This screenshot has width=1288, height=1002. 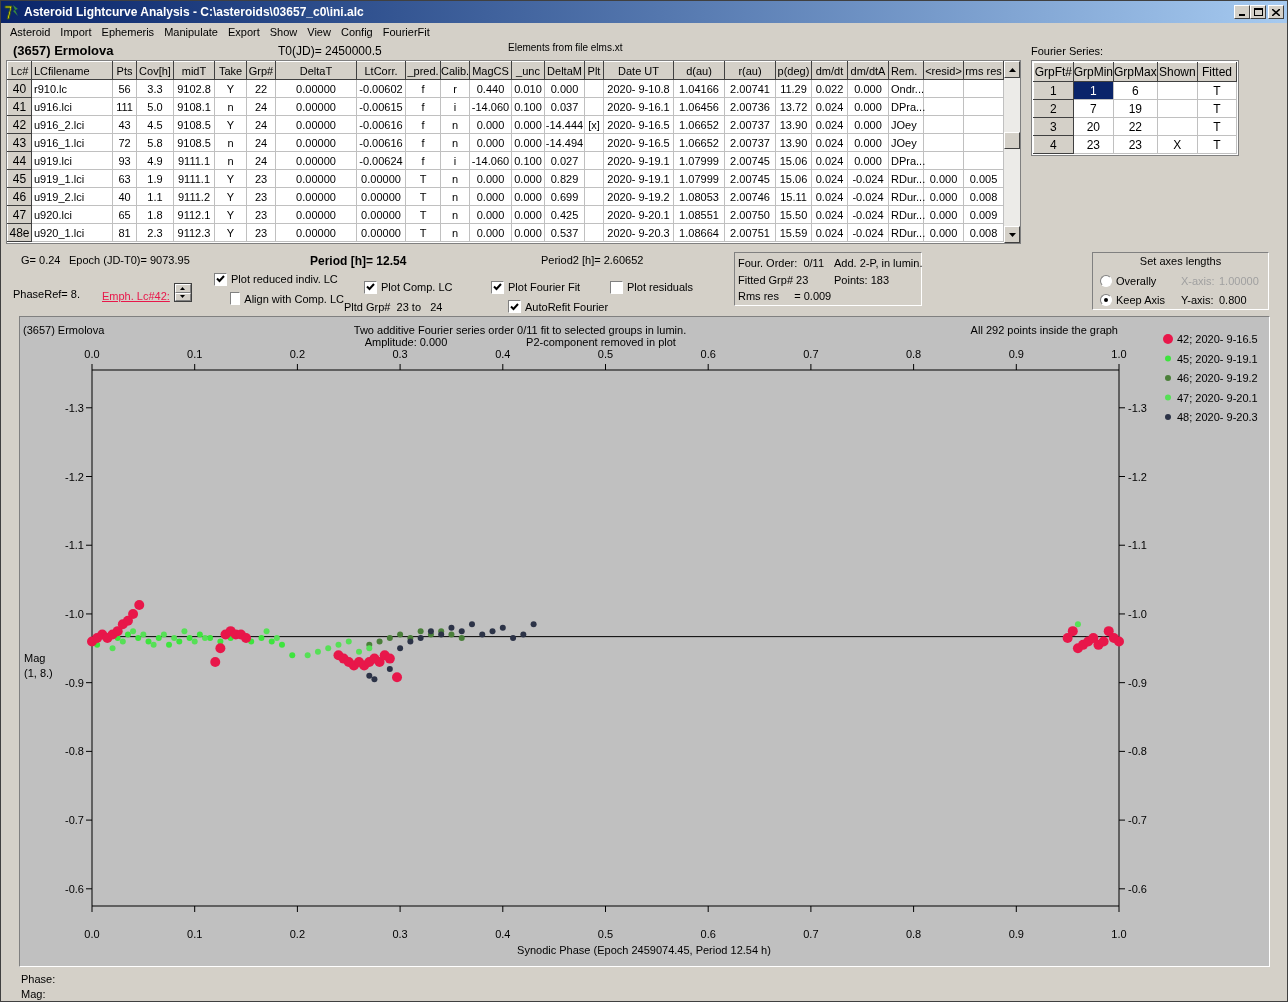 What do you see at coordinates (567, 306) in the screenshot?
I see `checkbox-label: AutoRefit Fourier` at bounding box center [567, 306].